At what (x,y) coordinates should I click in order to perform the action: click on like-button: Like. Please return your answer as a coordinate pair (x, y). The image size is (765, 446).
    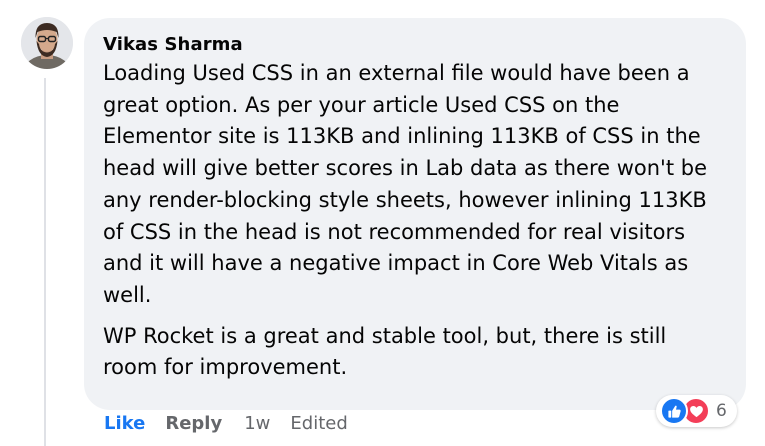
    Looking at the image, I should click on (124, 424).